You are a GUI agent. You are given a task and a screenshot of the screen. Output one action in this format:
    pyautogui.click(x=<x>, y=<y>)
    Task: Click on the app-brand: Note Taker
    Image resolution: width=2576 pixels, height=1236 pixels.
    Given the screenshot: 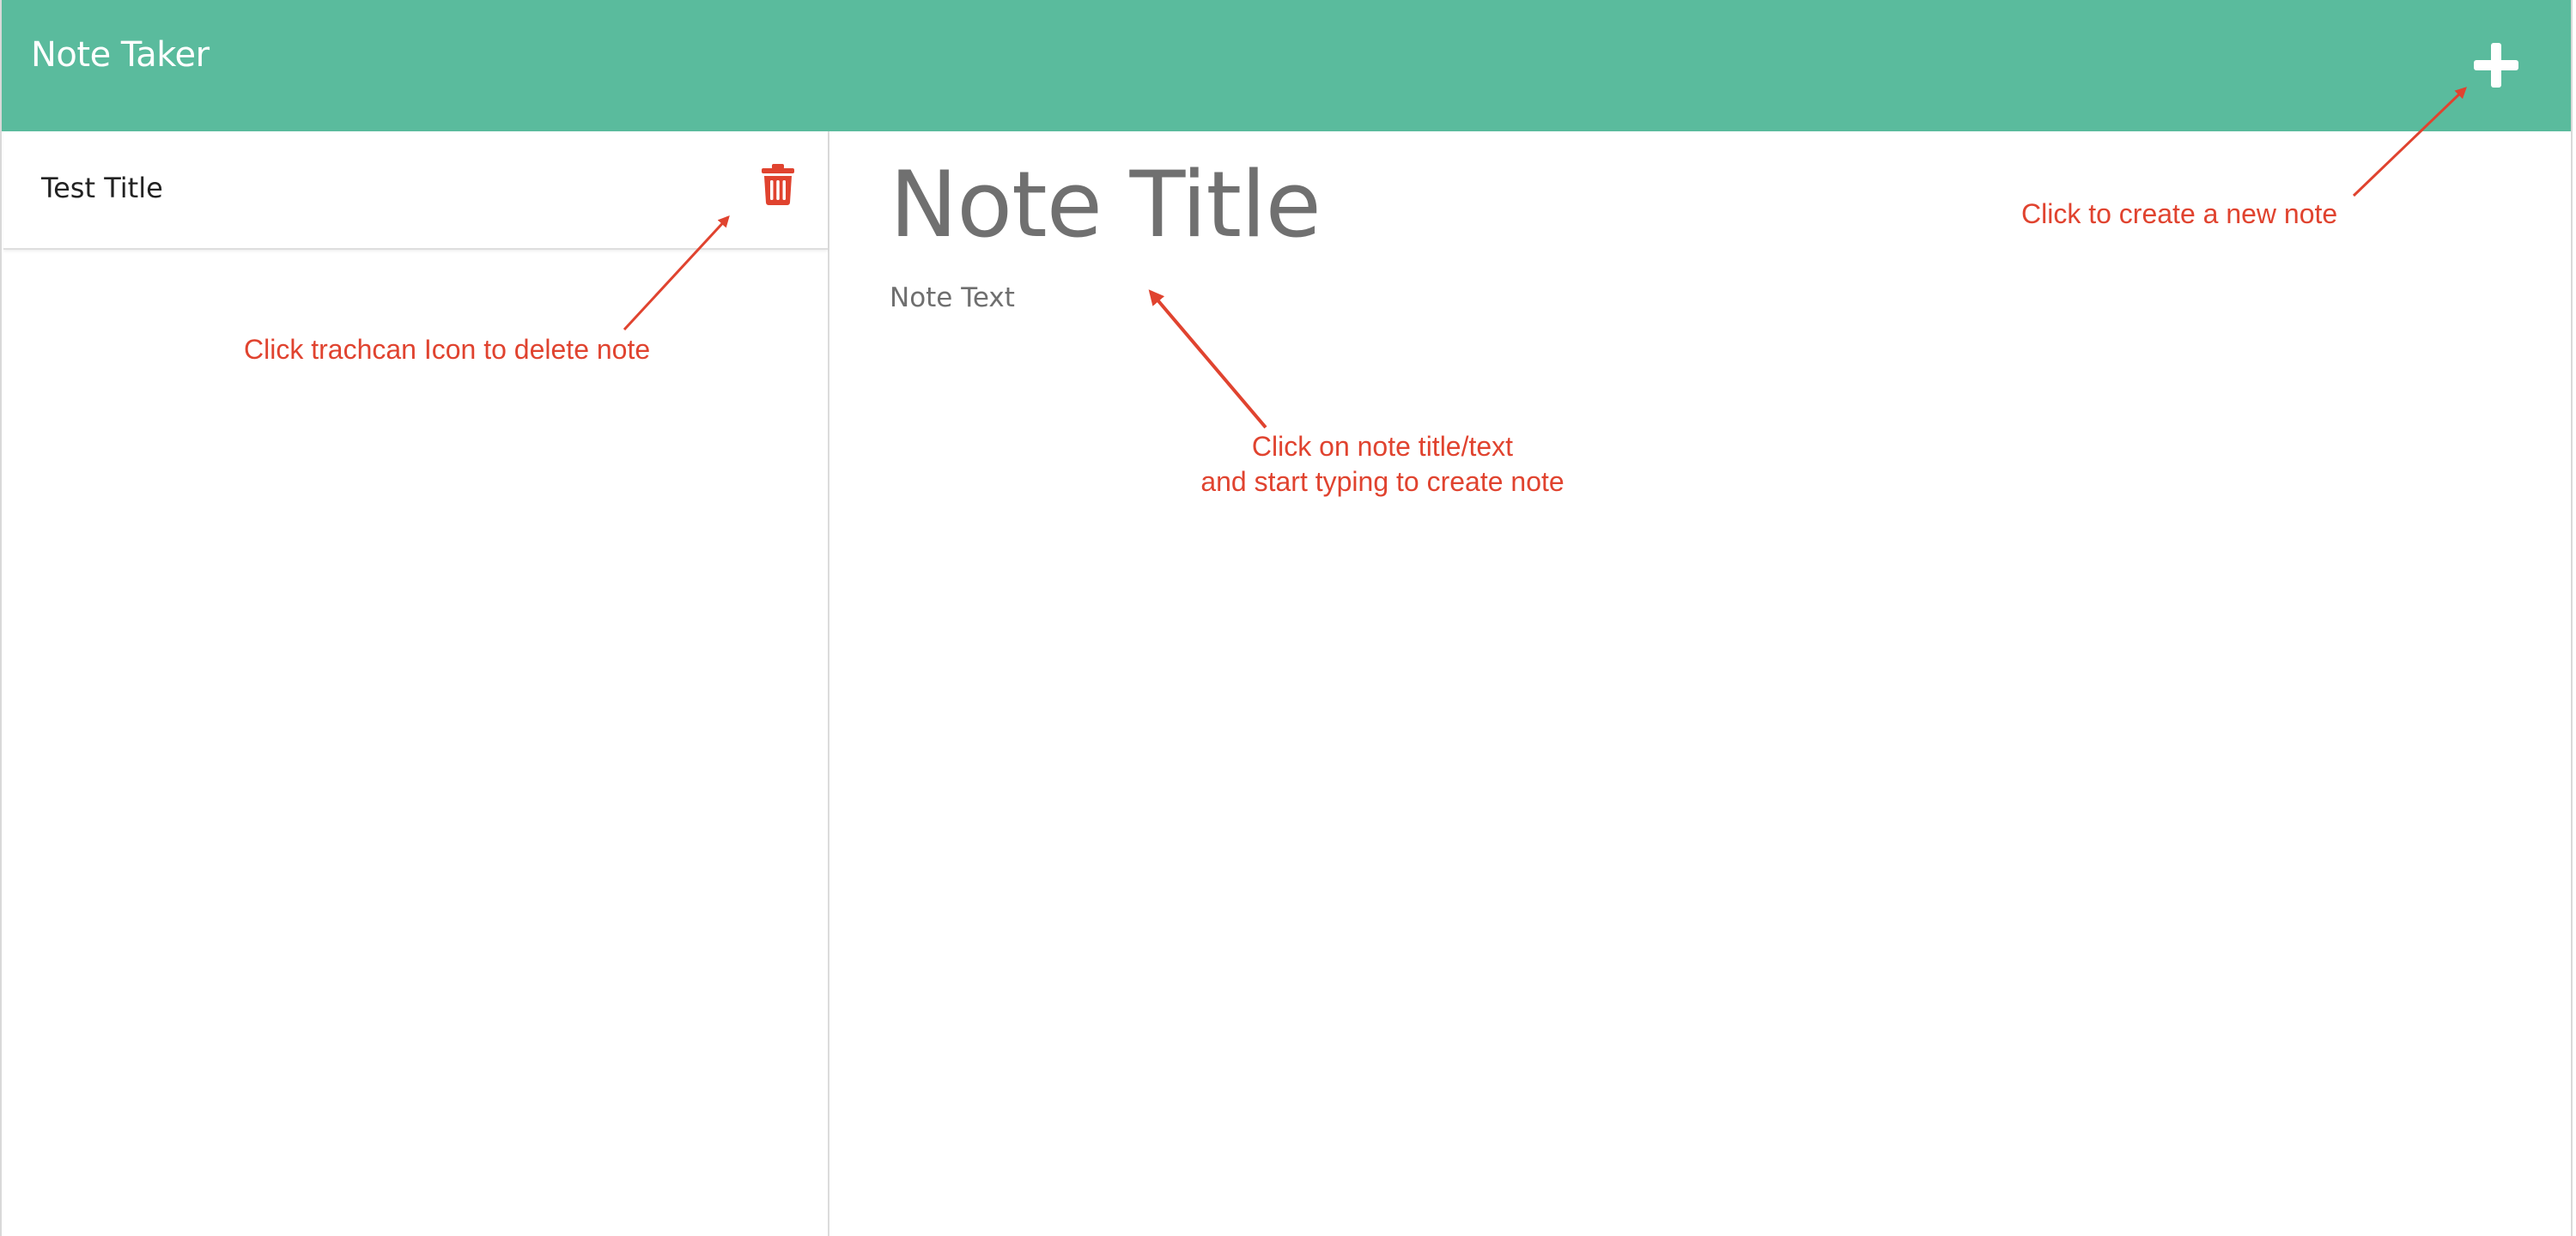 What is the action you would take?
    pyautogui.click(x=121, y=55)
    